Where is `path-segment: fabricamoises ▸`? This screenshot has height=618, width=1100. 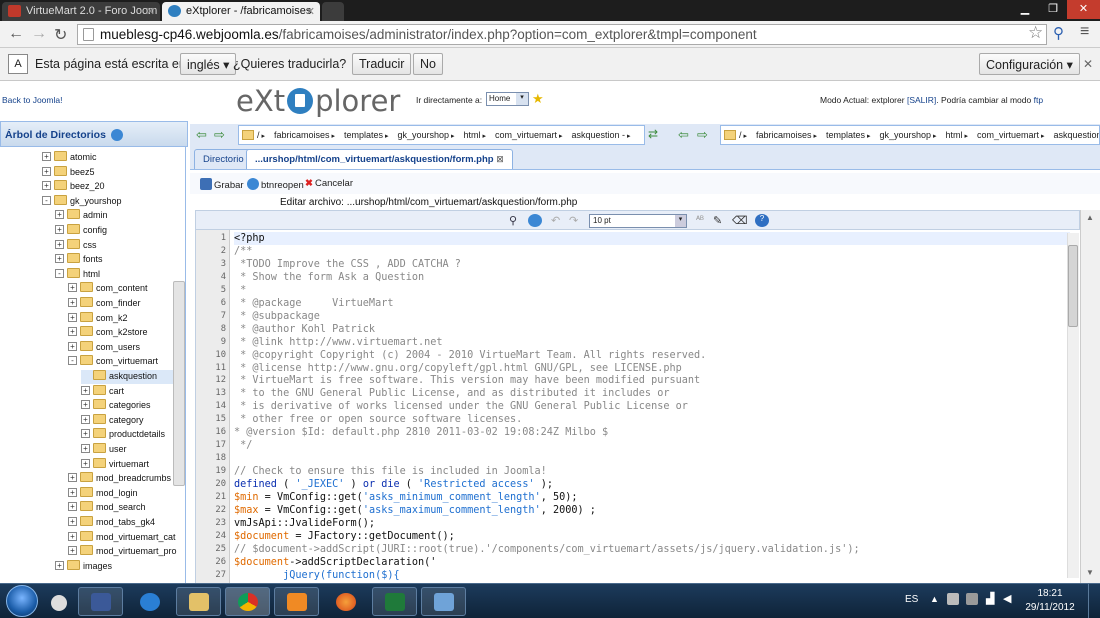
path-segment: fabricamoises ▸ is located at coordinates (304, 135).